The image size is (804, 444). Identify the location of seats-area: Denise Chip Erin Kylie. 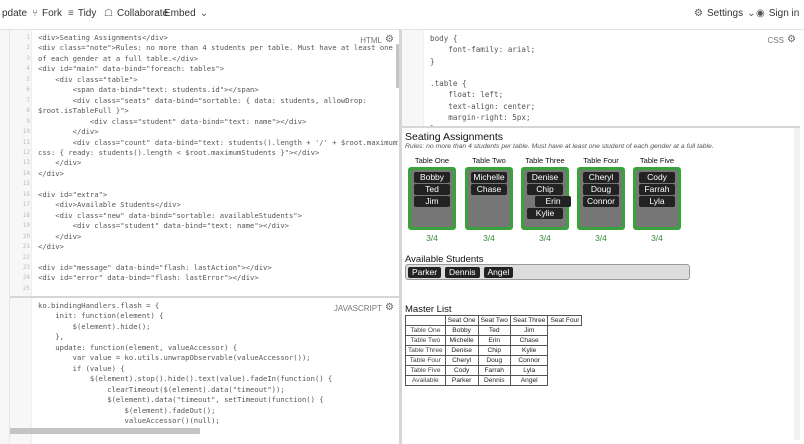
(546, 198).